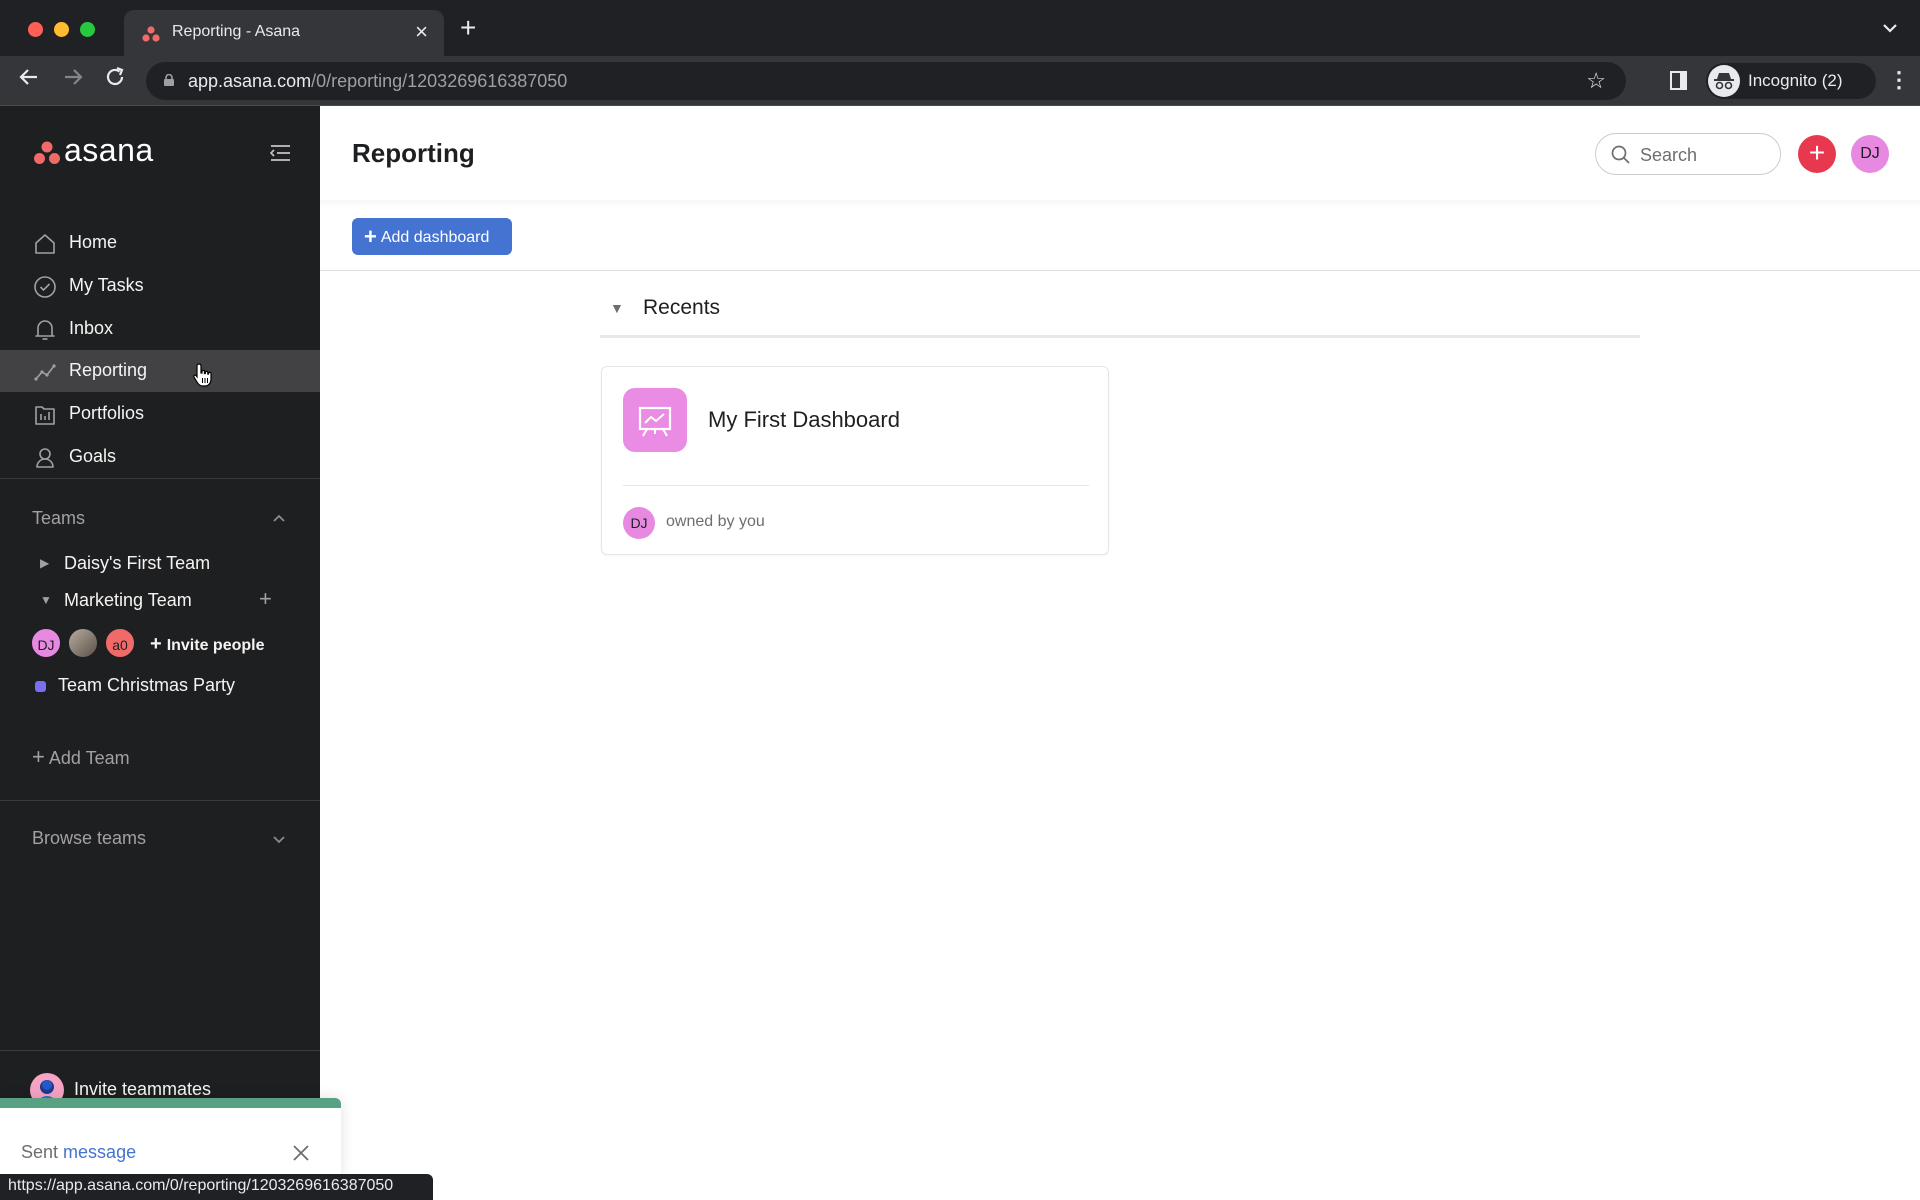 The width and height of the screenshot is (1920, 1200). What do you see at coordinates (45, 244) in the screenshot?
I see `home-icon` at bounding box center [45, 244].